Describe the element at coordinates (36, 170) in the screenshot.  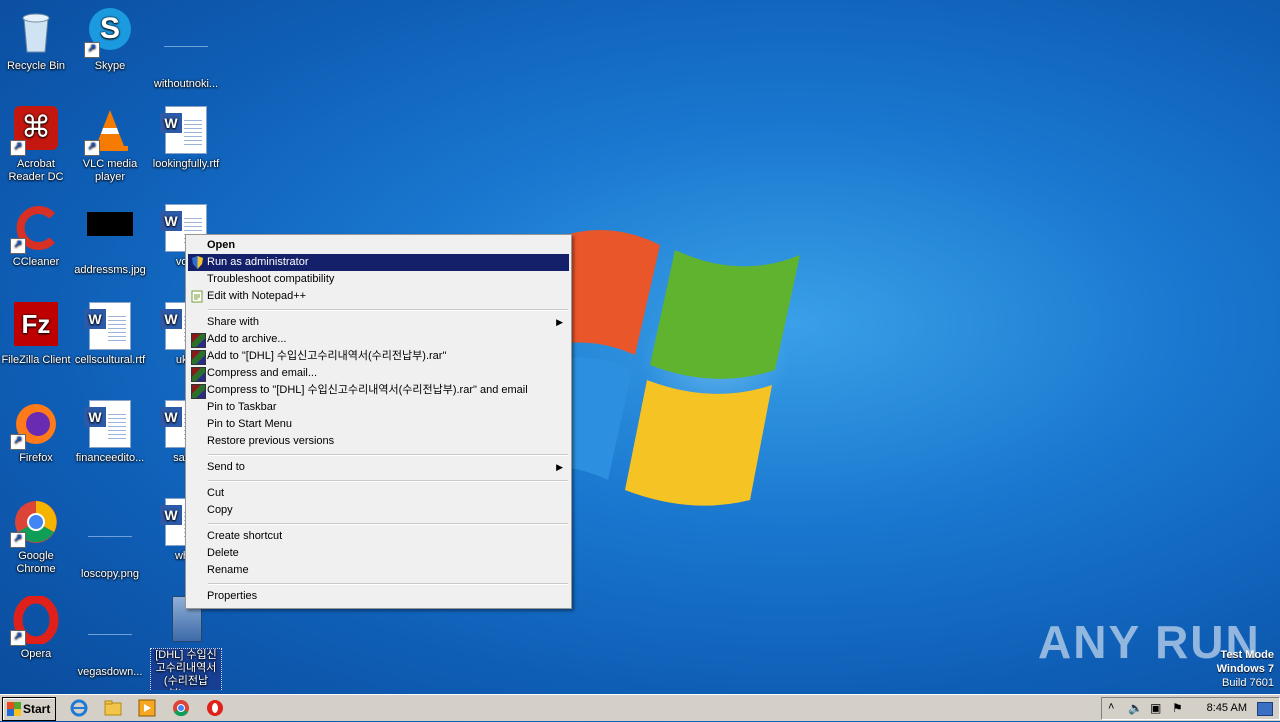
I see `icon-label: Acrobat Reader DC` at that location.